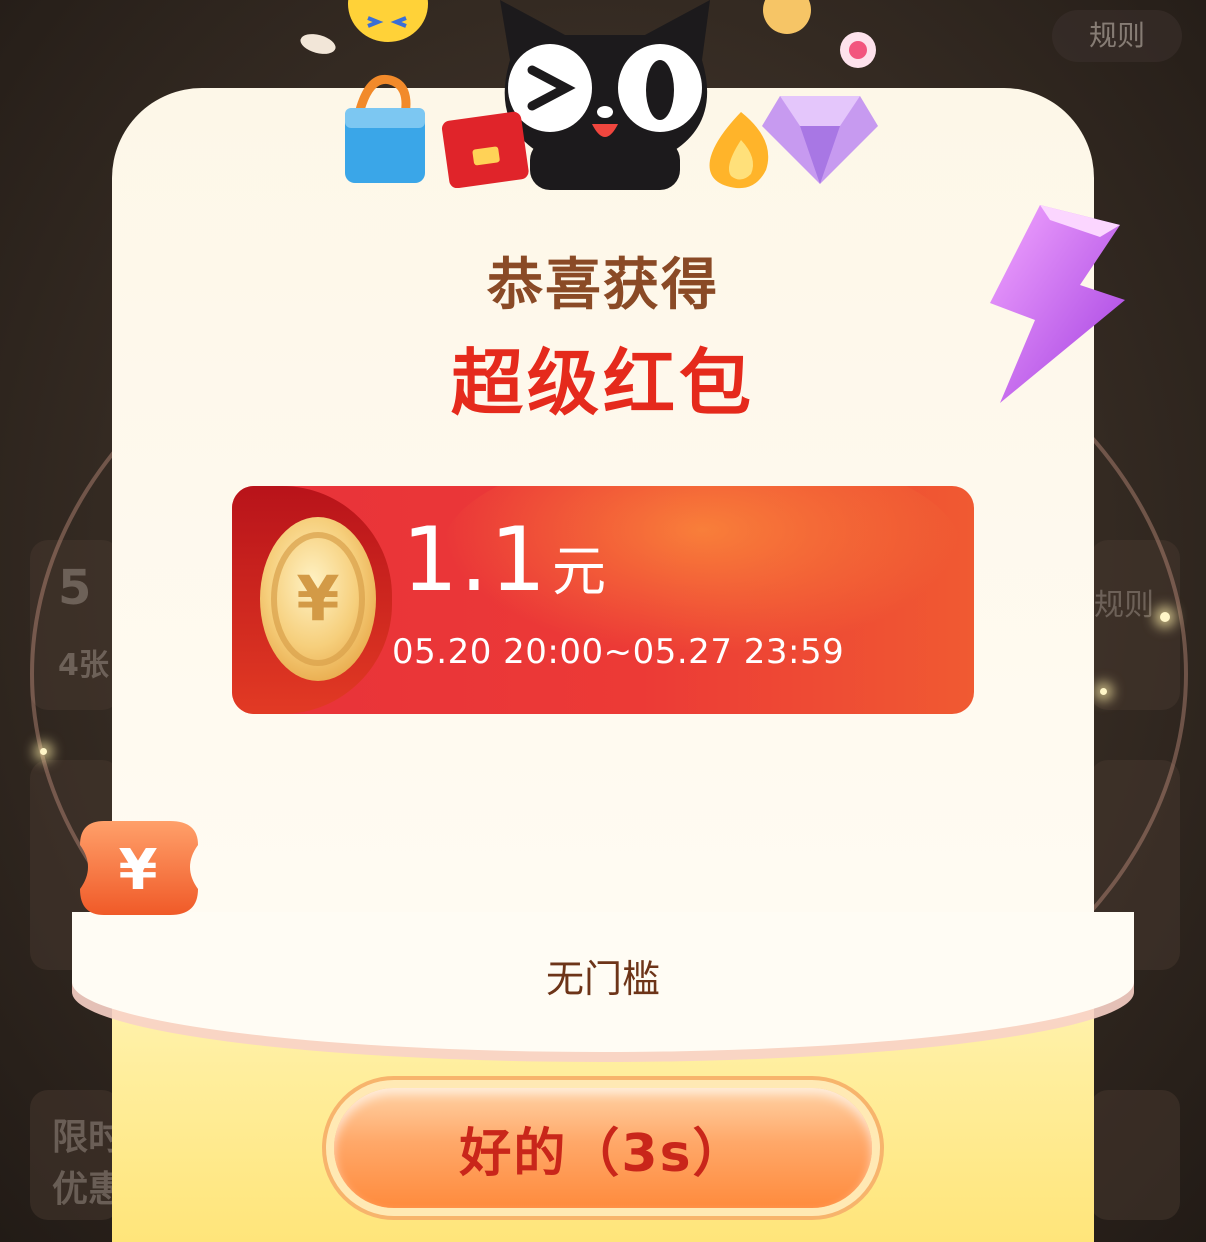  What do you see at coordinates (739, 150) in the screenshot?
I see `flame-icon` at bounding box center [739, 150].